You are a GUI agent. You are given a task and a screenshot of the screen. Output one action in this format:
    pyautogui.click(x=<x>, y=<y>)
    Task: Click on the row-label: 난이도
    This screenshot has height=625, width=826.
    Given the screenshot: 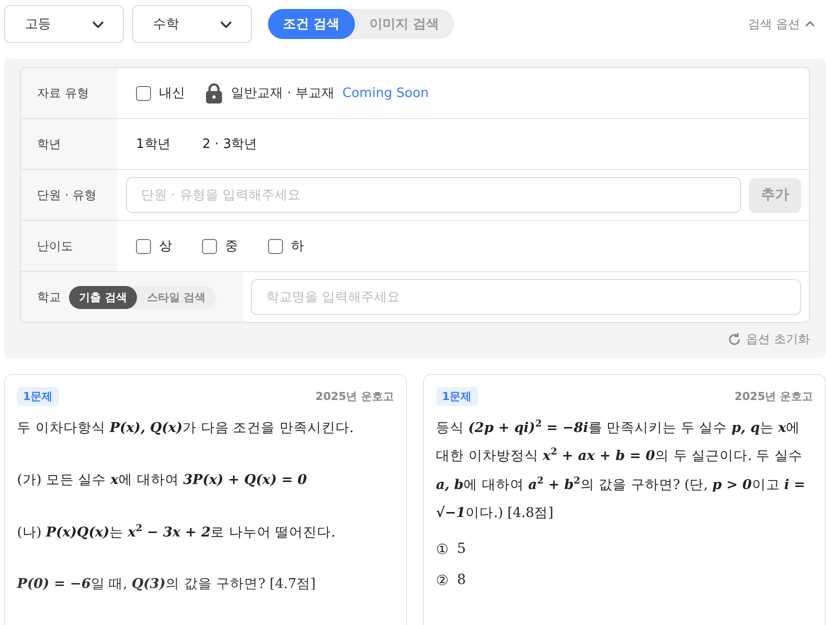 What is the action you would take?
    pyautogui.click(x=69, y=246)
    